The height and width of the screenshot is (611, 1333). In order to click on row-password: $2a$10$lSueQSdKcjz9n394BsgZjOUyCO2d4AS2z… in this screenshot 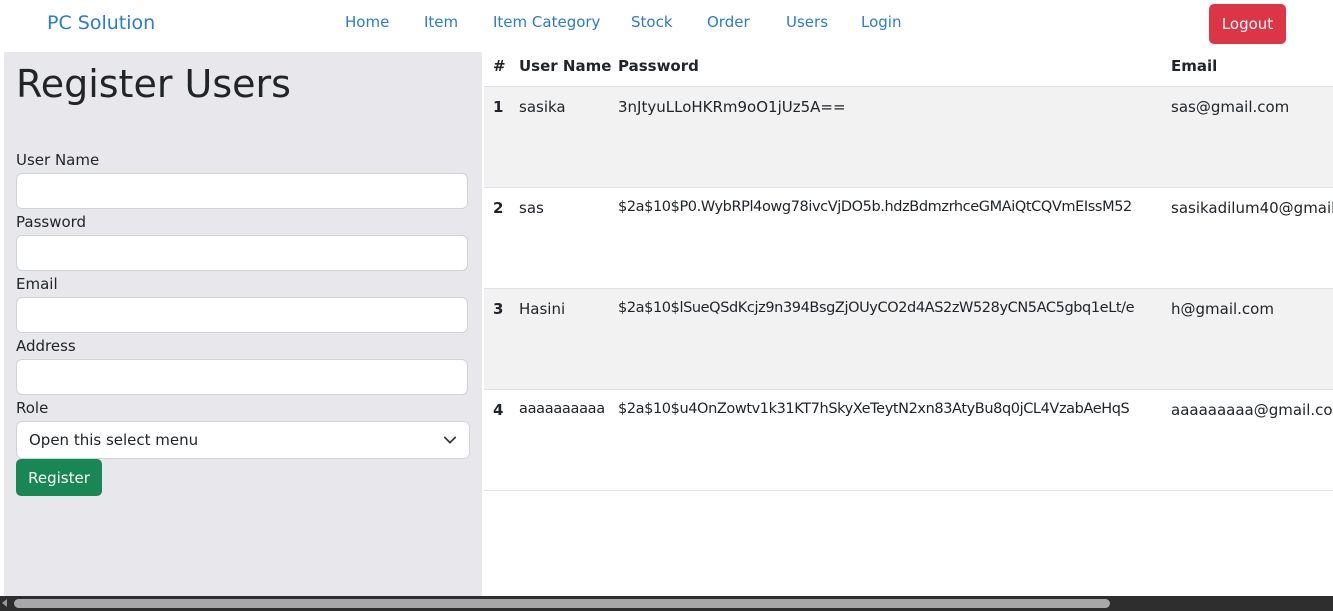, I will do `click(876, 308)`.